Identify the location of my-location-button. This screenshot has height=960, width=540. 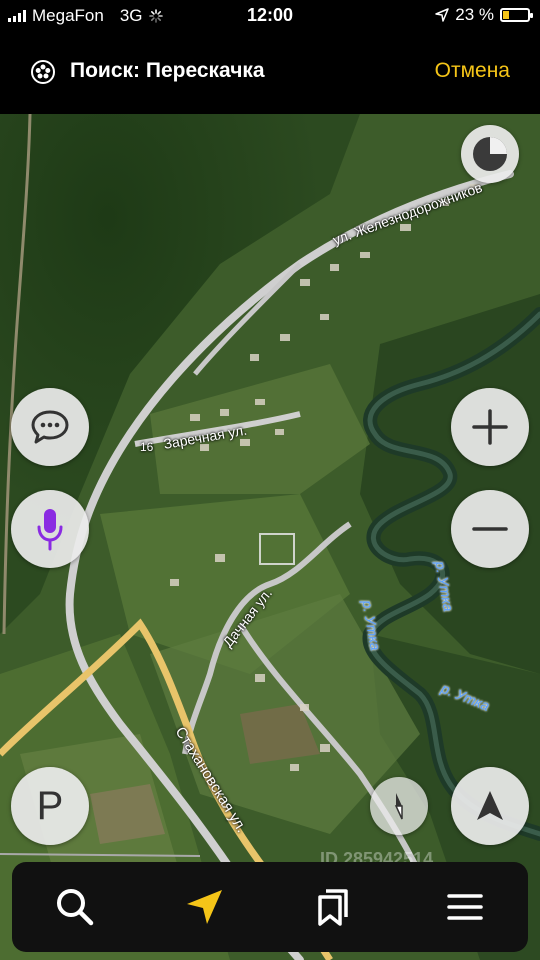
(490, 806).